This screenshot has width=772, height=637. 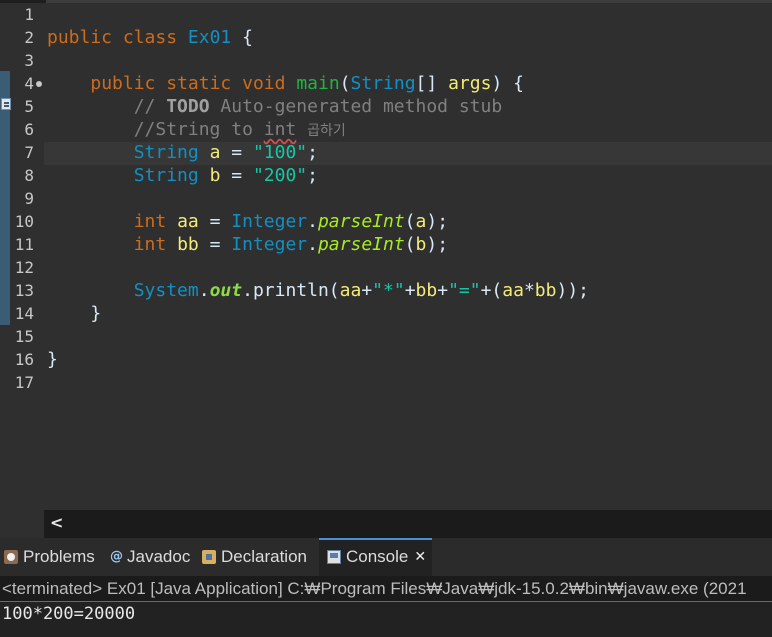 What do you see at coordinates (11, 557) in the screenshot?
I see `problems-icon` at bounding box center [11, 557].